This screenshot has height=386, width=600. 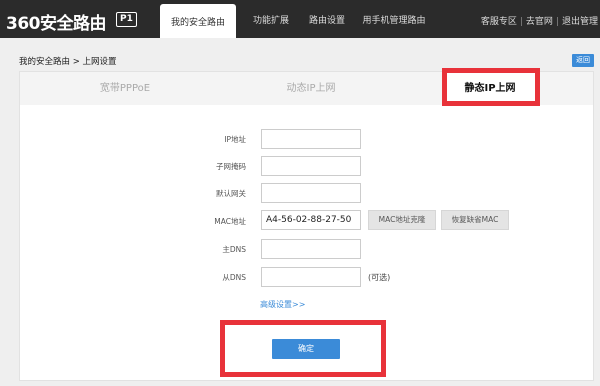 What do you see at coordinates (311, 277) in the screenshot?
I see `secondary-dns-input` at bounding box center [311, 277].